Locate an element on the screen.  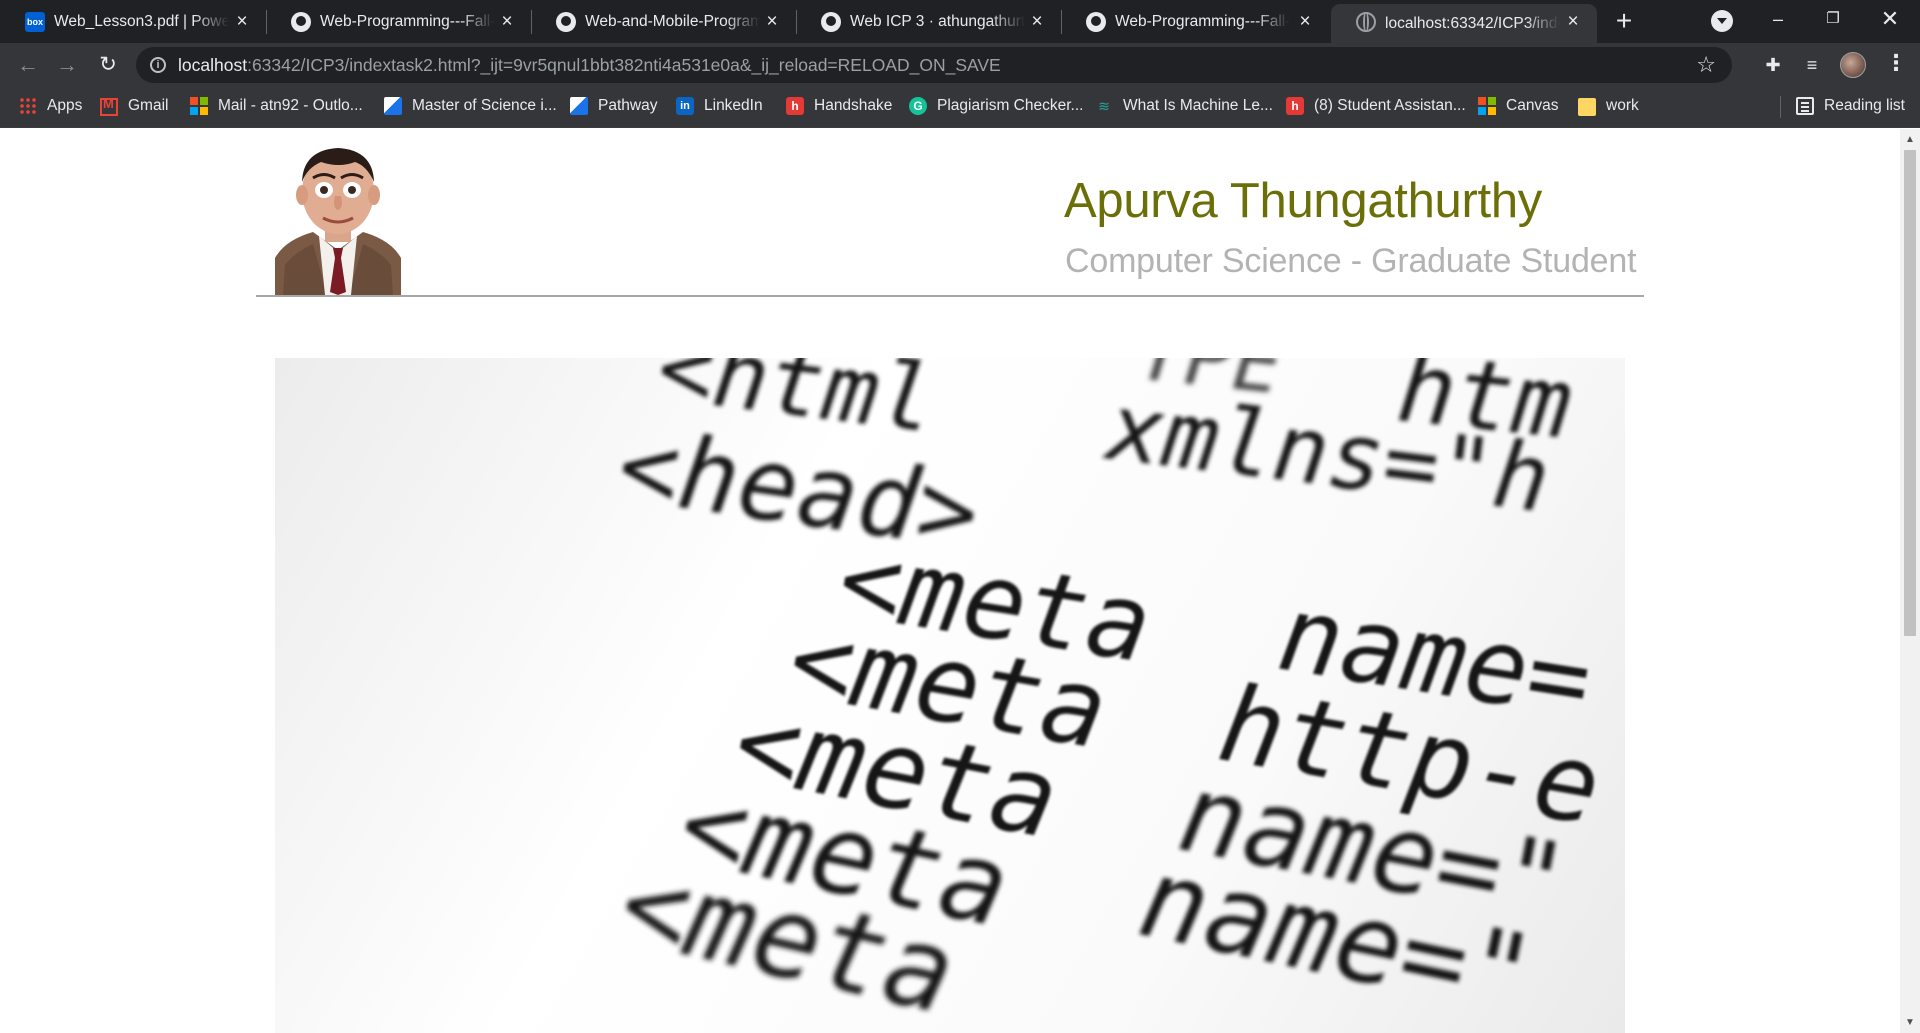
folder-icon is located at coordinates (1587, 107).